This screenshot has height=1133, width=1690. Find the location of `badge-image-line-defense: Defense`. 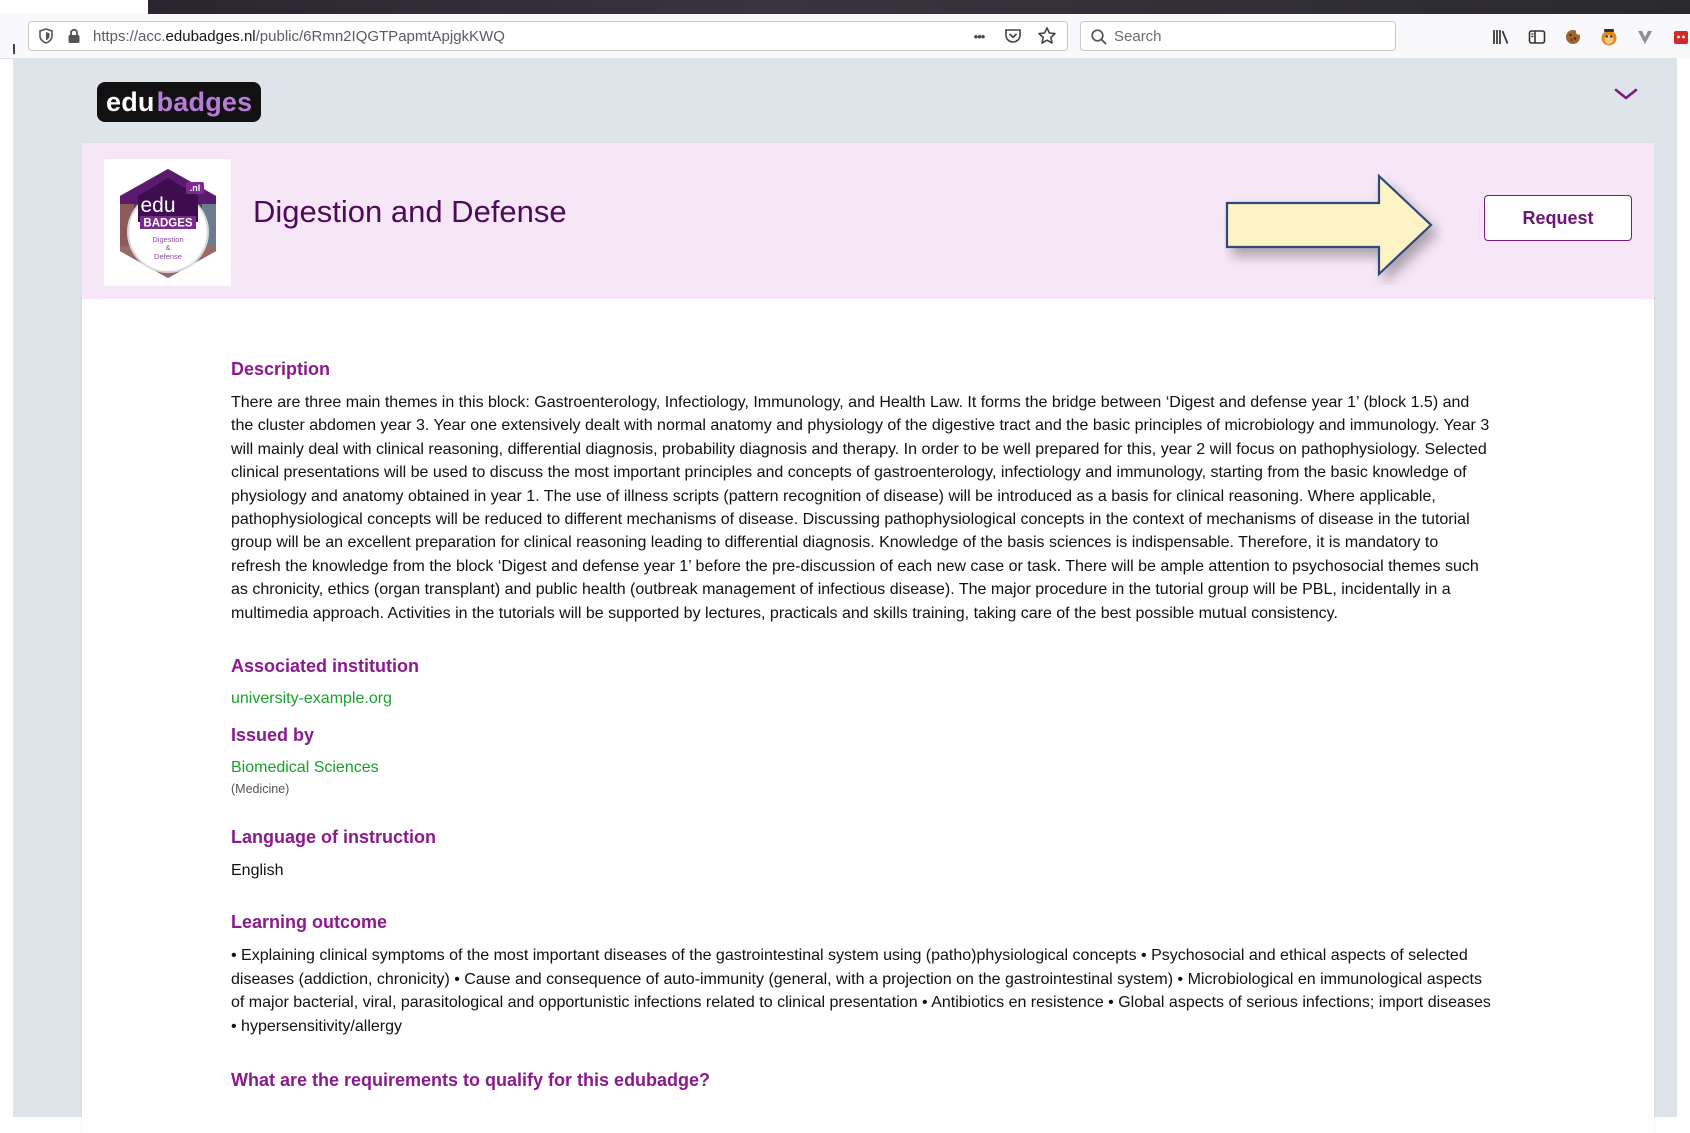

badge-image-line-defense: Defense is located at coordinates (168, 256).